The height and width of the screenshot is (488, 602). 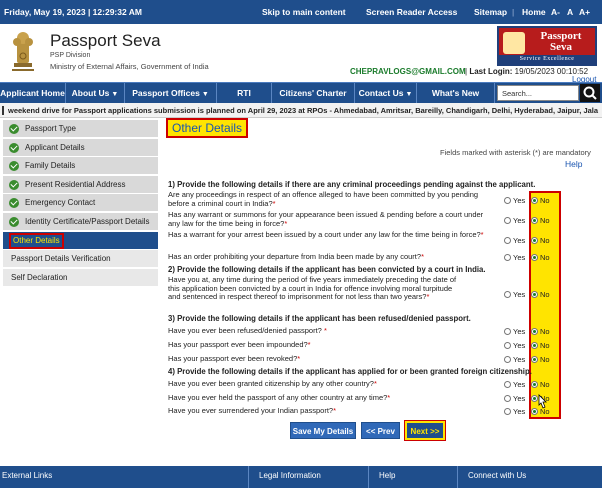 I want to click on search-icon, so click(x=590, y=93).